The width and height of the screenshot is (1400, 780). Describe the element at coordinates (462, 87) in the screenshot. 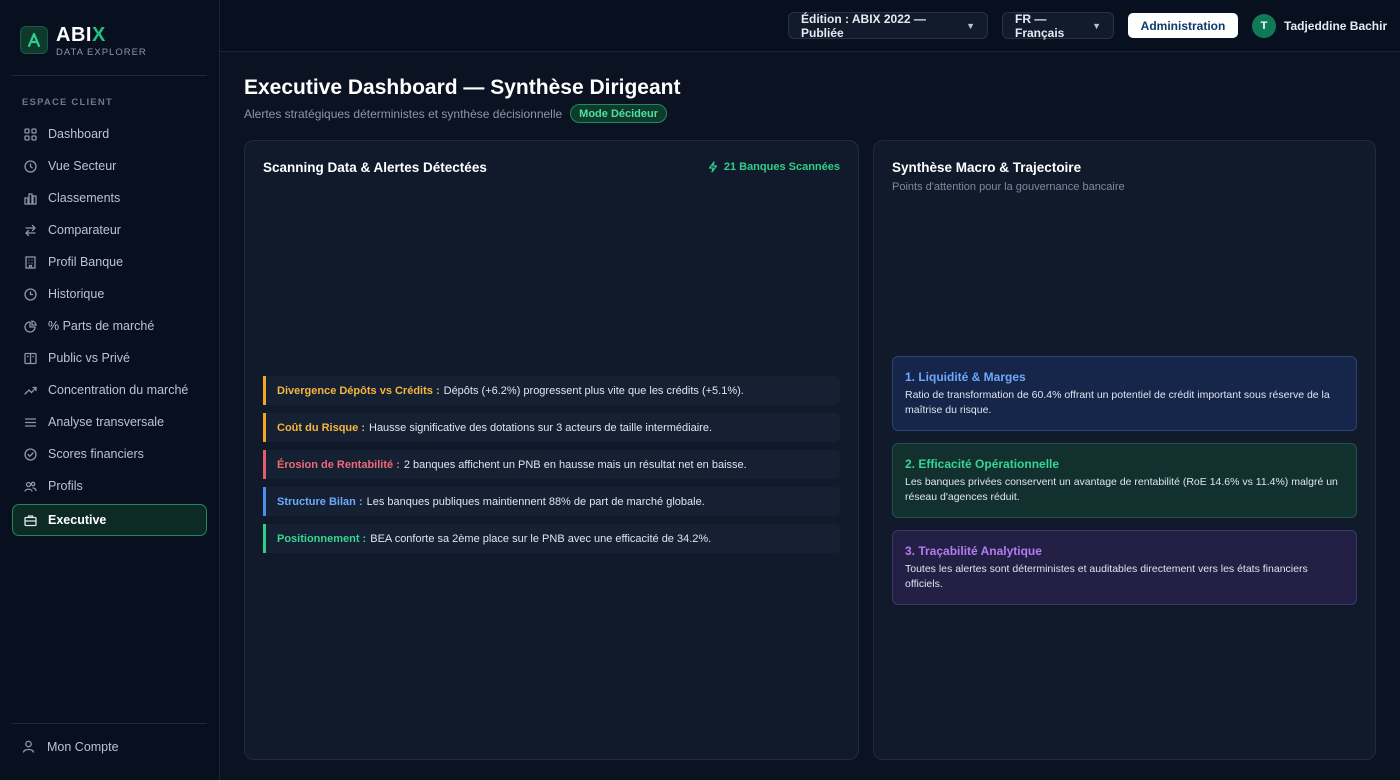

I see `page-title: Executive Dashboard — Synthèse Dirigeant` at that location.